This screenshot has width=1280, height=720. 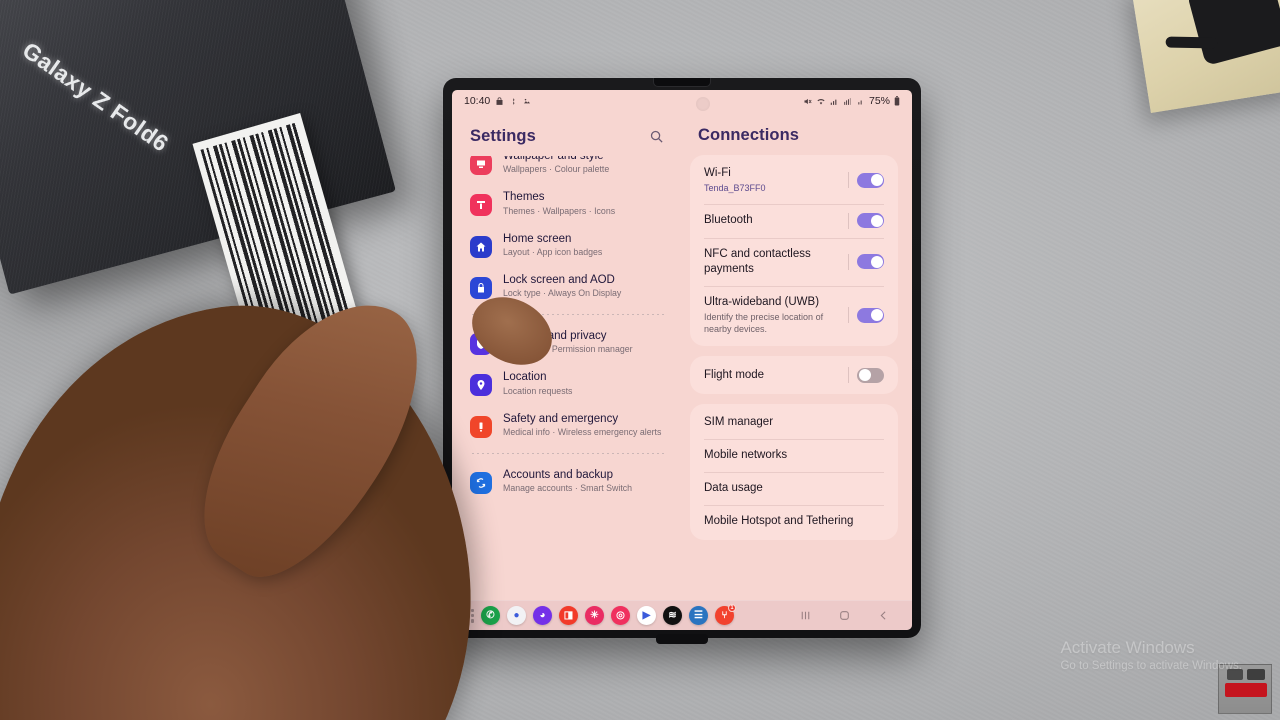 I want to click on connections-row-text: Bluetooth, so click(x=772, y=220).